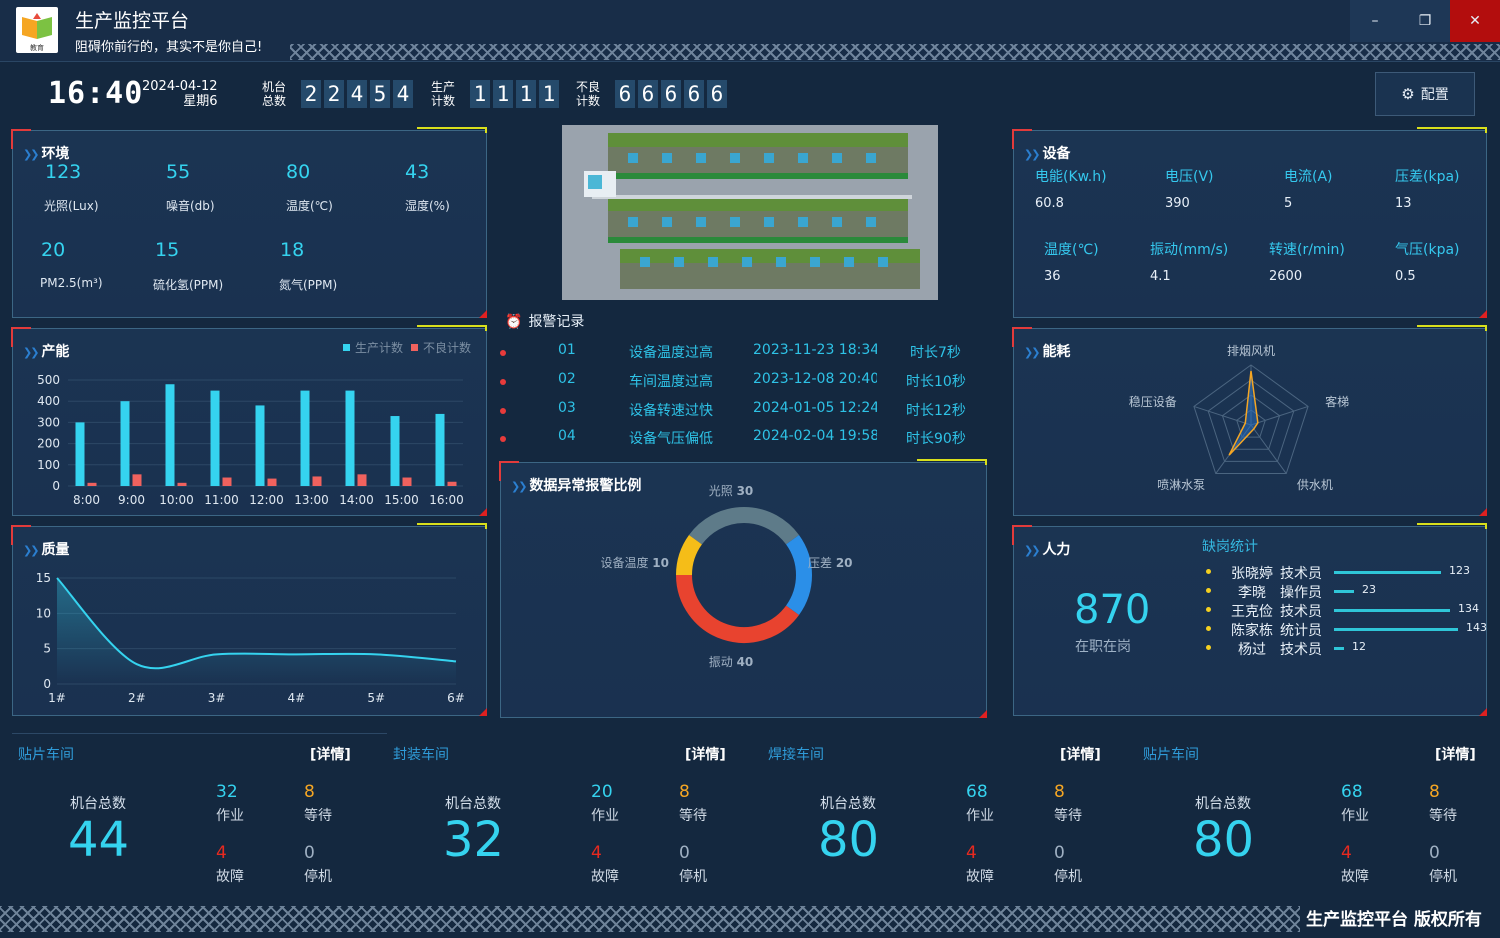 The width and height of the screenshot is (1500, 938). I want to click on alarm-row: 02 车间温度过高 2023-12-08 20:40 时长10秒, so click(738, 383).